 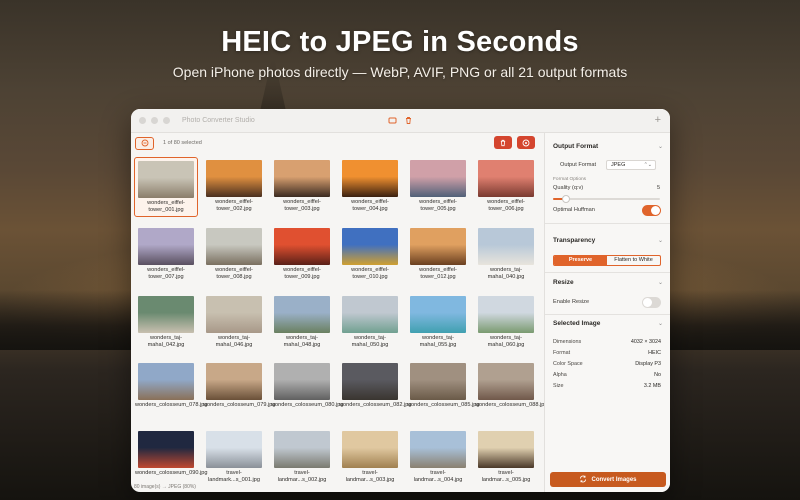 I want to click on info-row: Alpha No, so click(x=607, y=376).